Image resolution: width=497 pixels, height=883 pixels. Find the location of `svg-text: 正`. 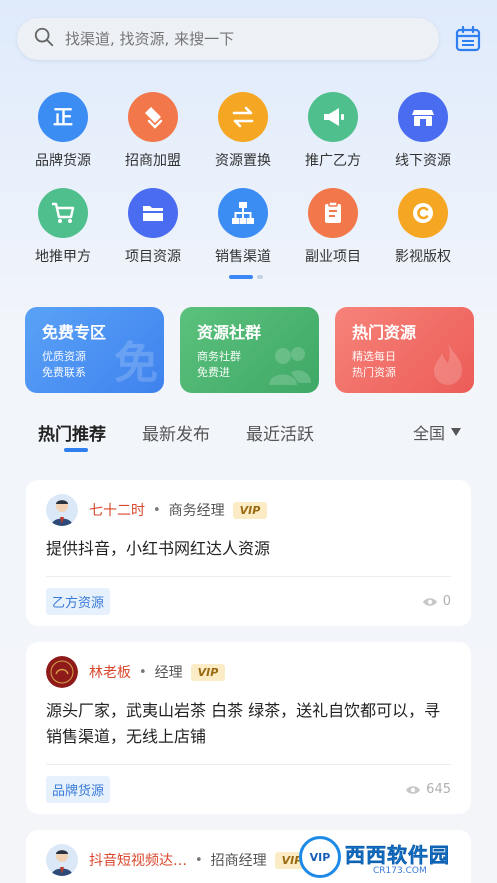

svg-text: 正 is located at coordinates (63, 117).